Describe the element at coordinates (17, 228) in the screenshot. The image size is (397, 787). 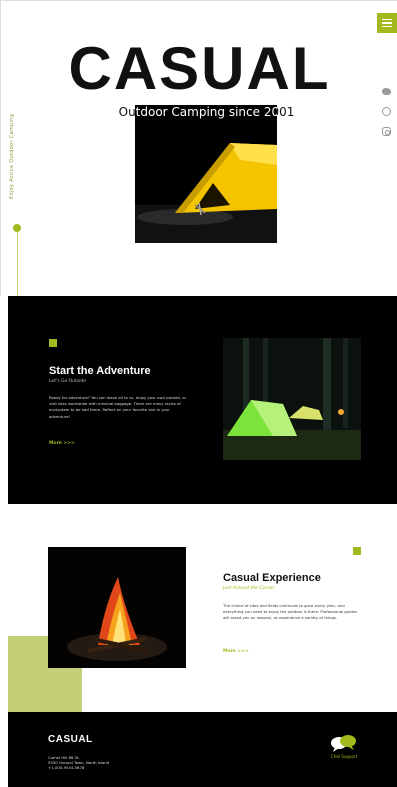
I see `side-dot-icon` at that location.